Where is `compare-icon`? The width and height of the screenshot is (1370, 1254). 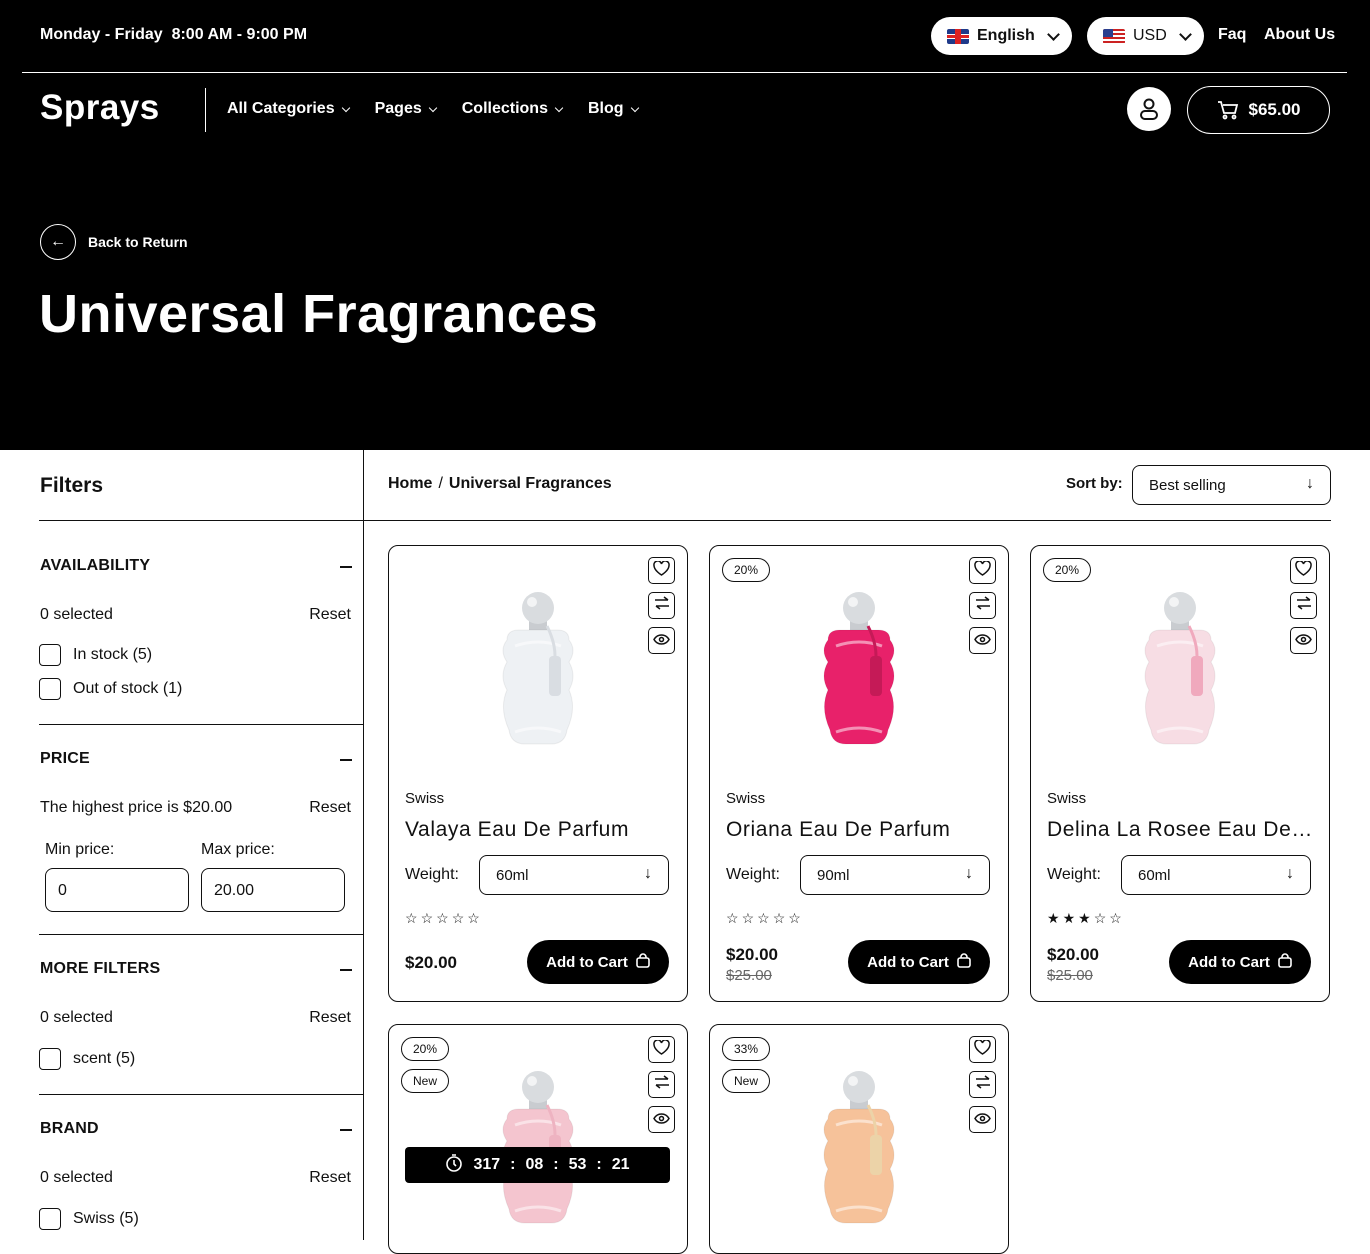
compare-icon is located at coordinates (983, 605).